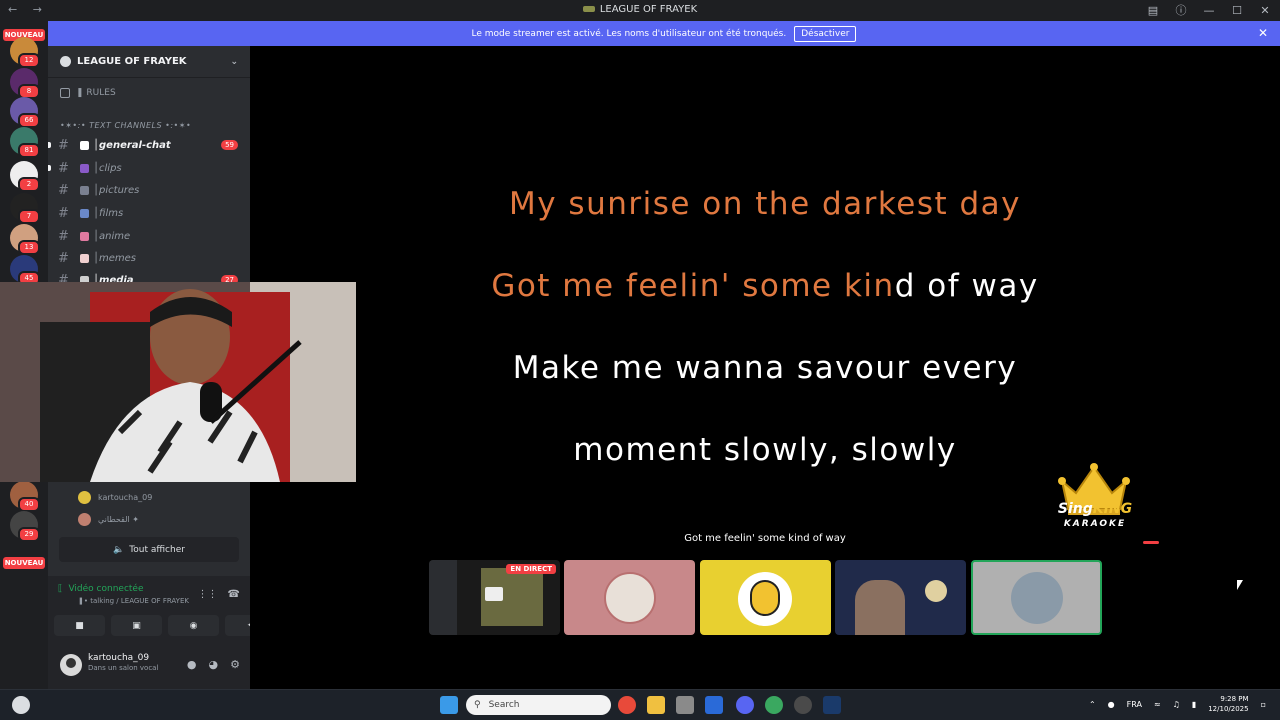  Describe the element at coordinates (21, 705) in the screenshot. I see `widgets-icon` at that location.